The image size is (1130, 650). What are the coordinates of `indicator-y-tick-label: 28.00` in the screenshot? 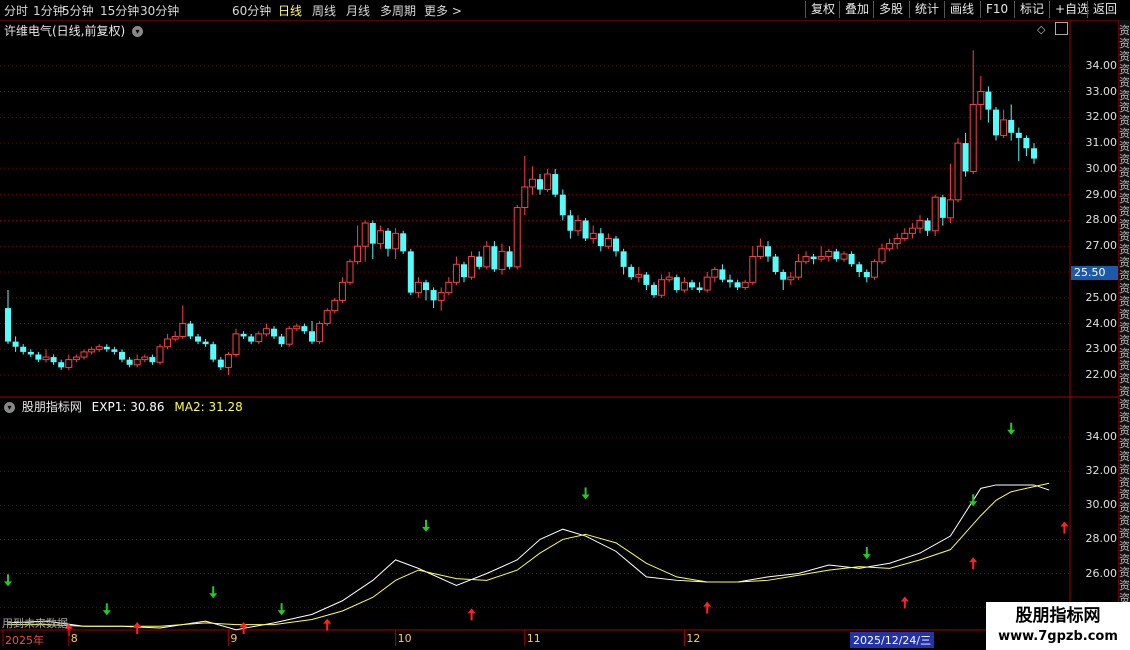 It's located at (1101, 539).